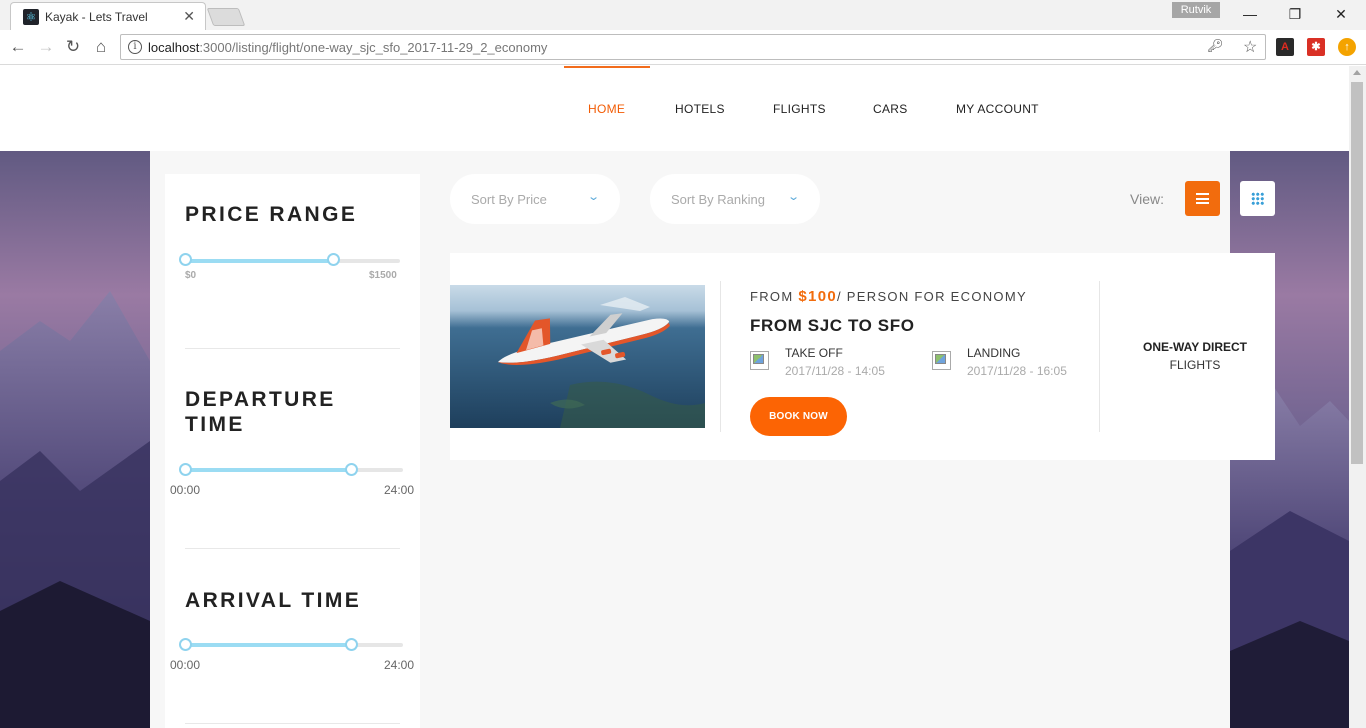 The width and height of the screenshot is (1366, 728). What do you see at coordinates (260, 412) in the screenshot?
I see `departure-time-title: DEPARTURE TIME` at bounding box center [260, 412].